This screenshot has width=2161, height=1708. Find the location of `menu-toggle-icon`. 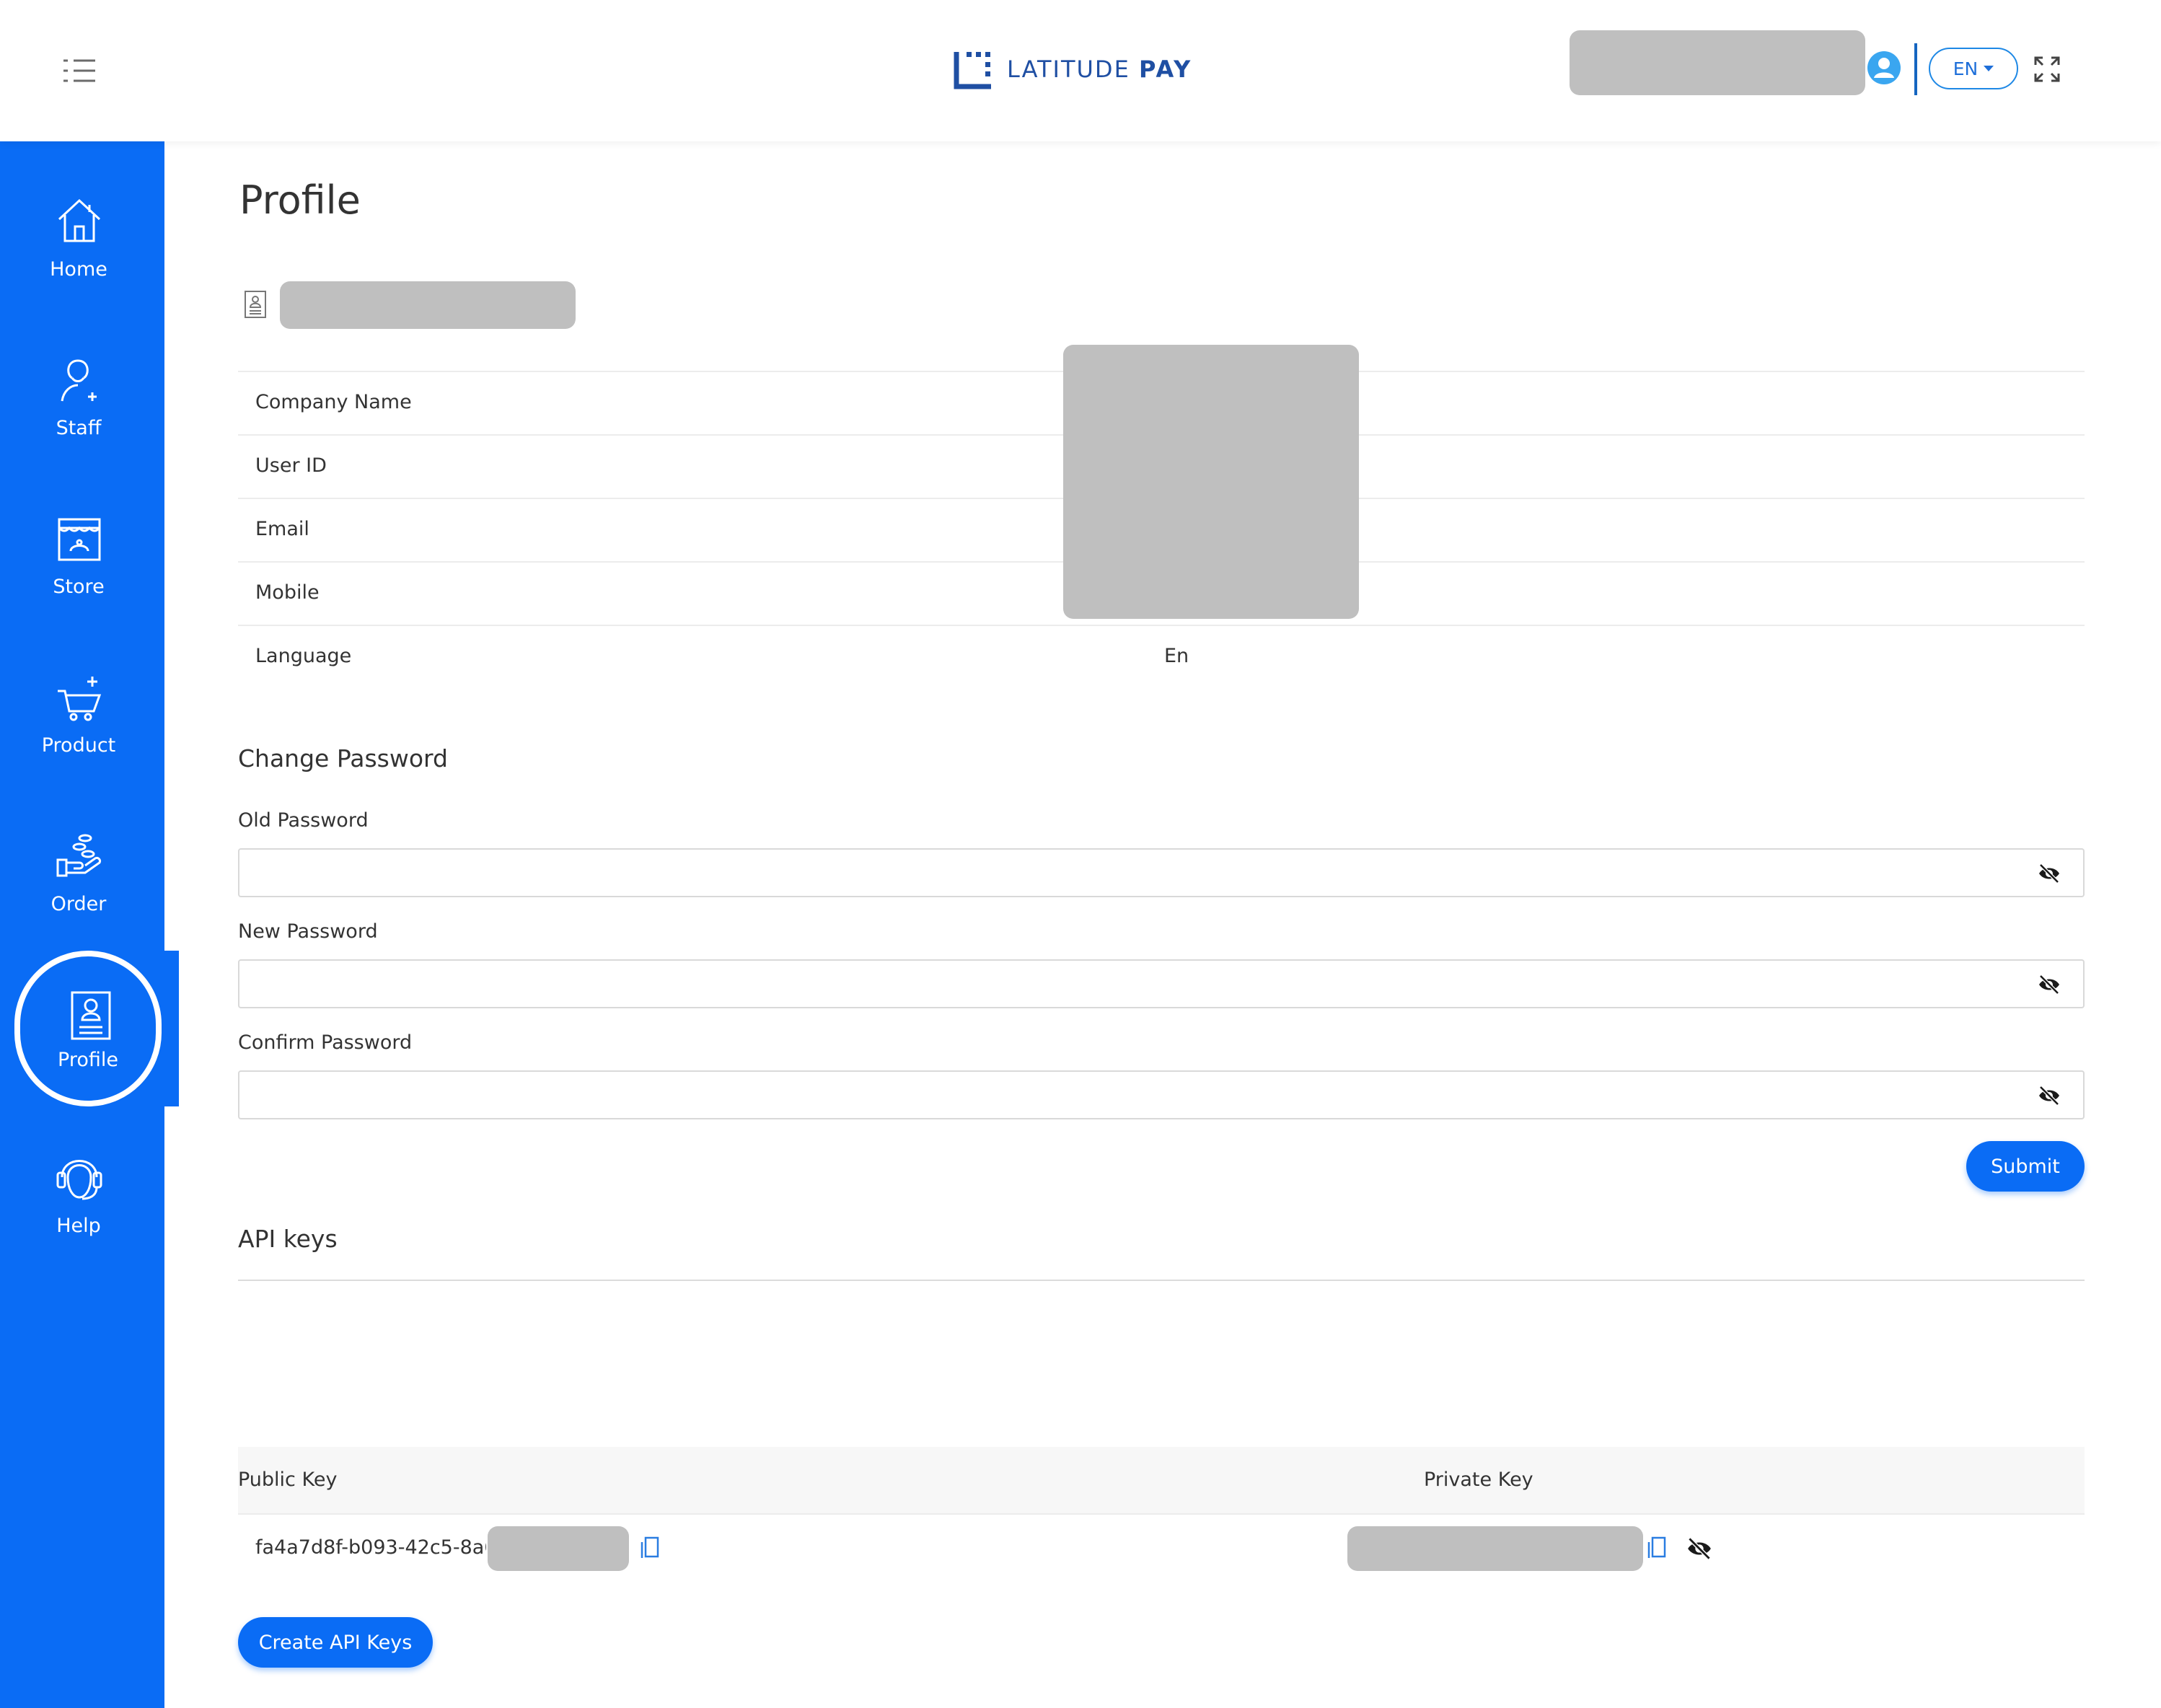

menu-toggle-icon is located at coordinates (79, 71).